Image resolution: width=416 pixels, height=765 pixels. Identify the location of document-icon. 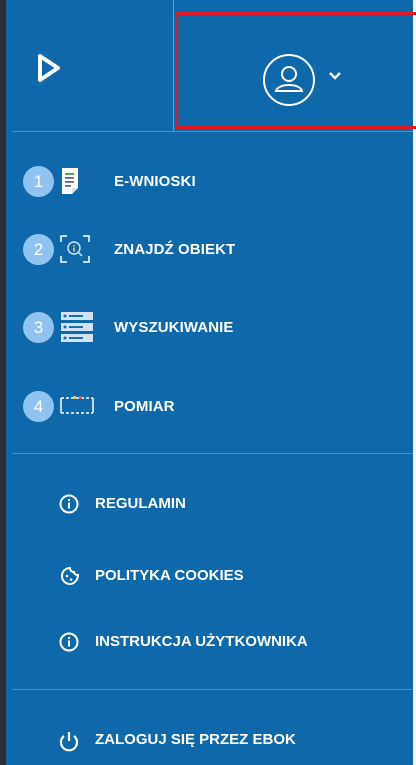
(70, 181).